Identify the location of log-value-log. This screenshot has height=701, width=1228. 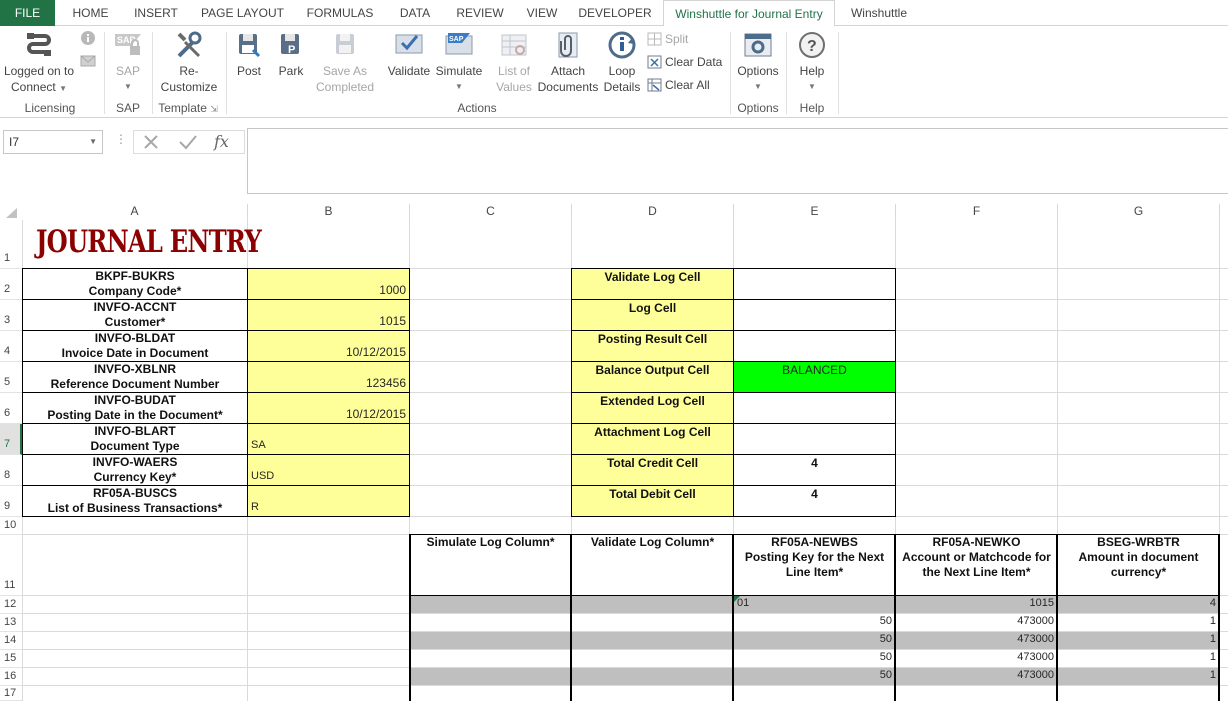
(814, 315).